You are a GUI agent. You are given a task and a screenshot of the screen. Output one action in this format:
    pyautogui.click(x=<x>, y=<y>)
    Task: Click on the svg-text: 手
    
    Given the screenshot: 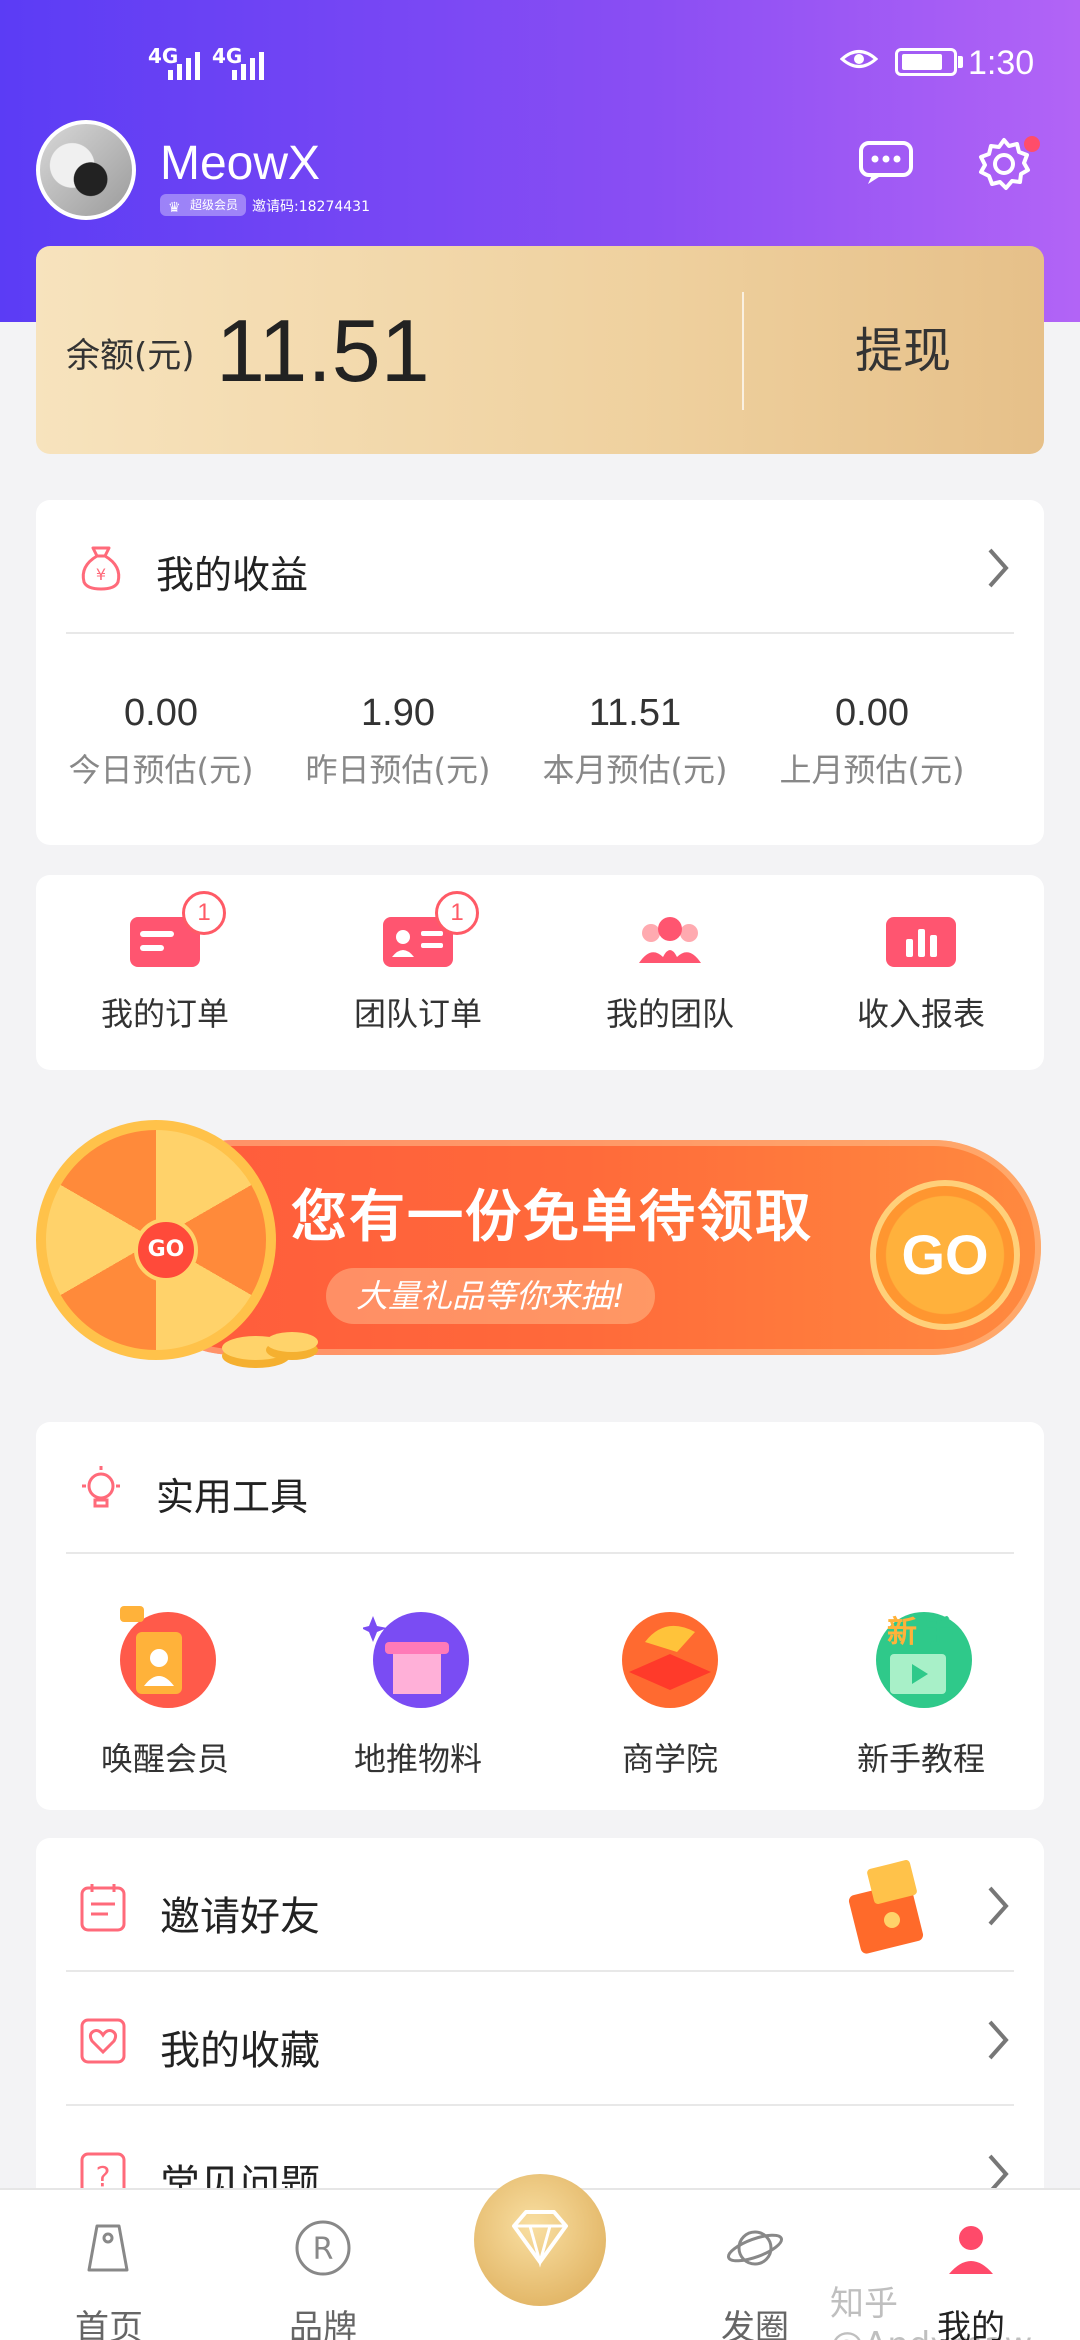 What is the action you would take?
    pyautogui.click(x=938, y=1632)
    